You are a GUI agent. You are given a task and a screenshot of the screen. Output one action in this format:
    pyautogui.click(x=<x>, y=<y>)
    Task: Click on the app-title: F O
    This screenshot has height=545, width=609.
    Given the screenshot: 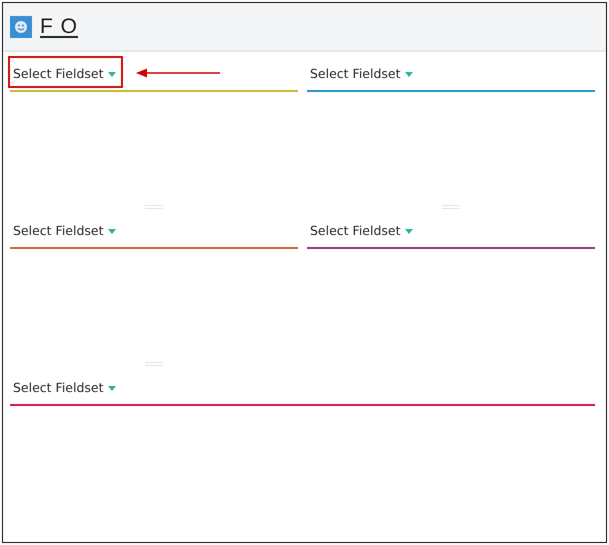 What is the action you would take?
    pyautogui.click(x=59, y=26)
    